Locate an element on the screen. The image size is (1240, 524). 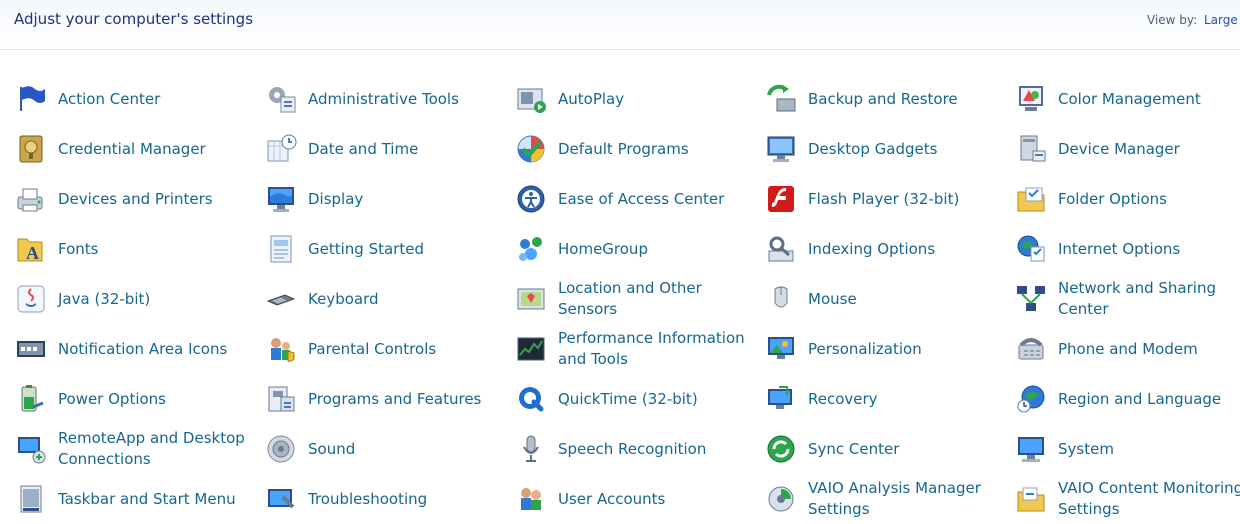
control-panel-item: Location and Other Sensors is located at coordinates (634, 299).